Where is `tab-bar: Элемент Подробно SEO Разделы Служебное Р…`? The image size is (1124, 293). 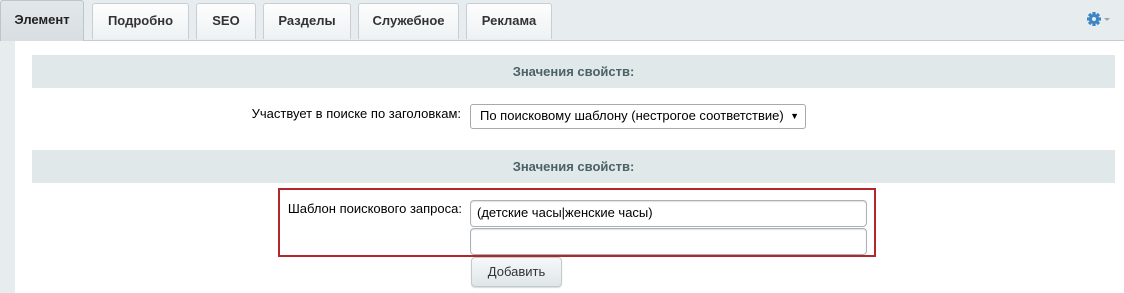 tab-bar: Элемент Подробно SEO Разделы Служебное Р… is located at coordinates (562, 20).